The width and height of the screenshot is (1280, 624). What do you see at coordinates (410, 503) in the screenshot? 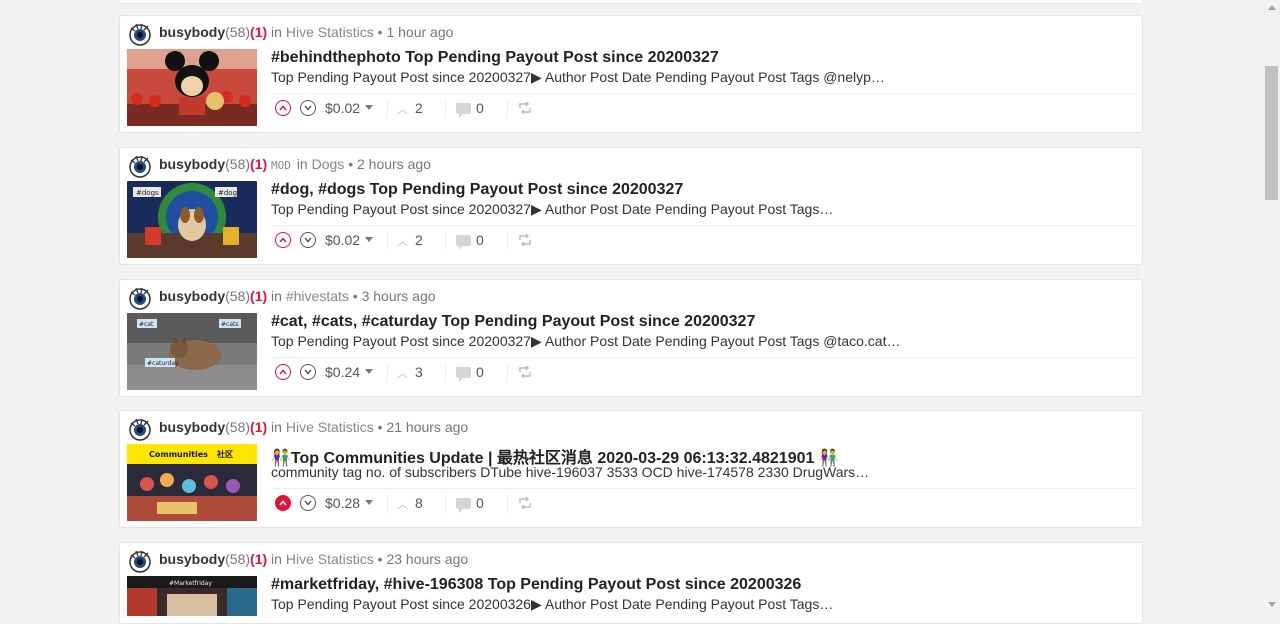
I see `voters-count: ︿ 8` at bounding box center [410, 503].